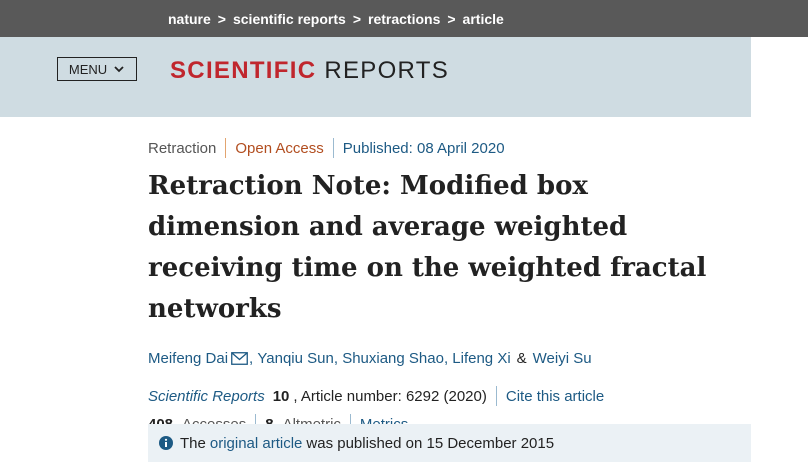 The image size is (808, 462). Describe the element at coordinates (555, 396) in the screenshot. I see `cite-this-article-link: Cite this article` at that location.